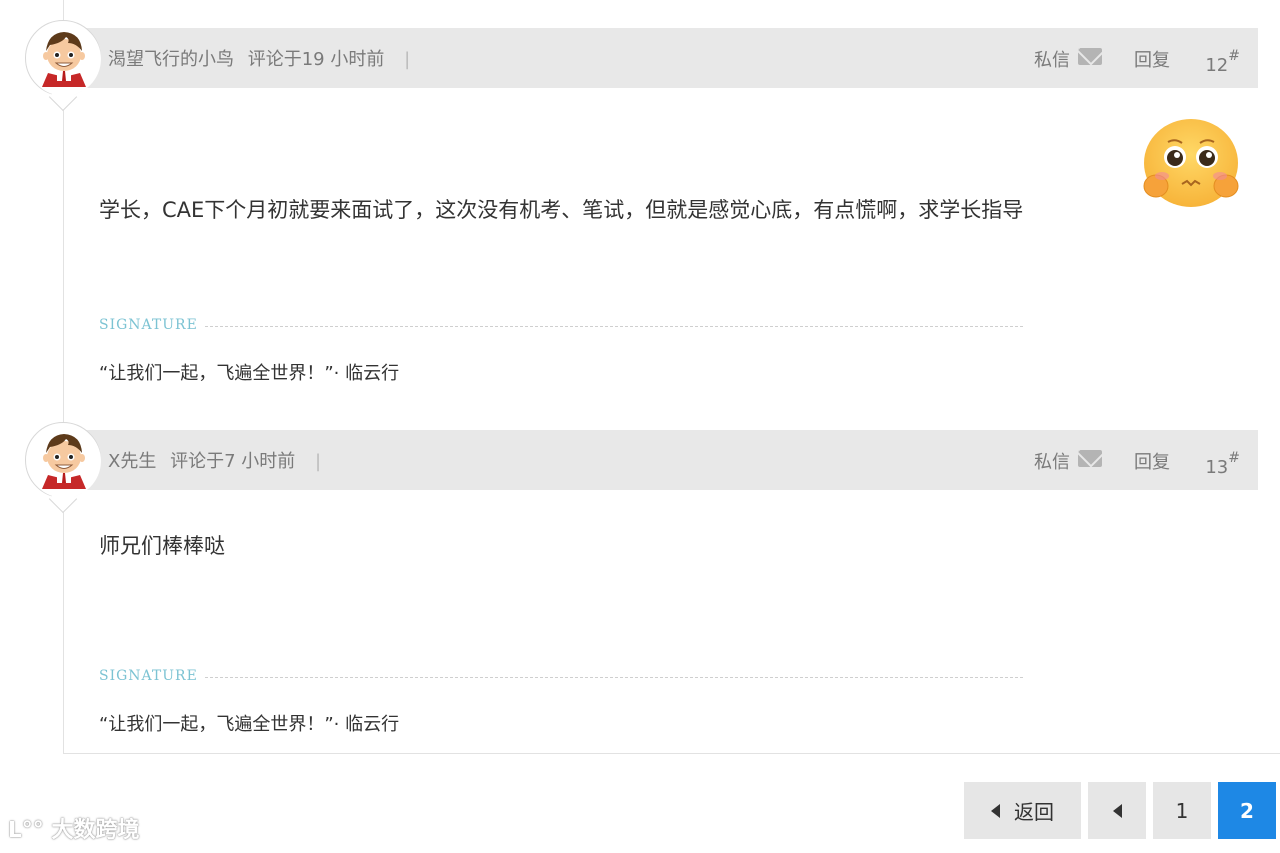 This screenshot has height=853, width=1280. Describe the element at coordinates (661, 58) in the screenshot. I see `comment-header: 渴望飞行的小鸟 评论于19 小时前 | 私信 回复 12#` at that location.